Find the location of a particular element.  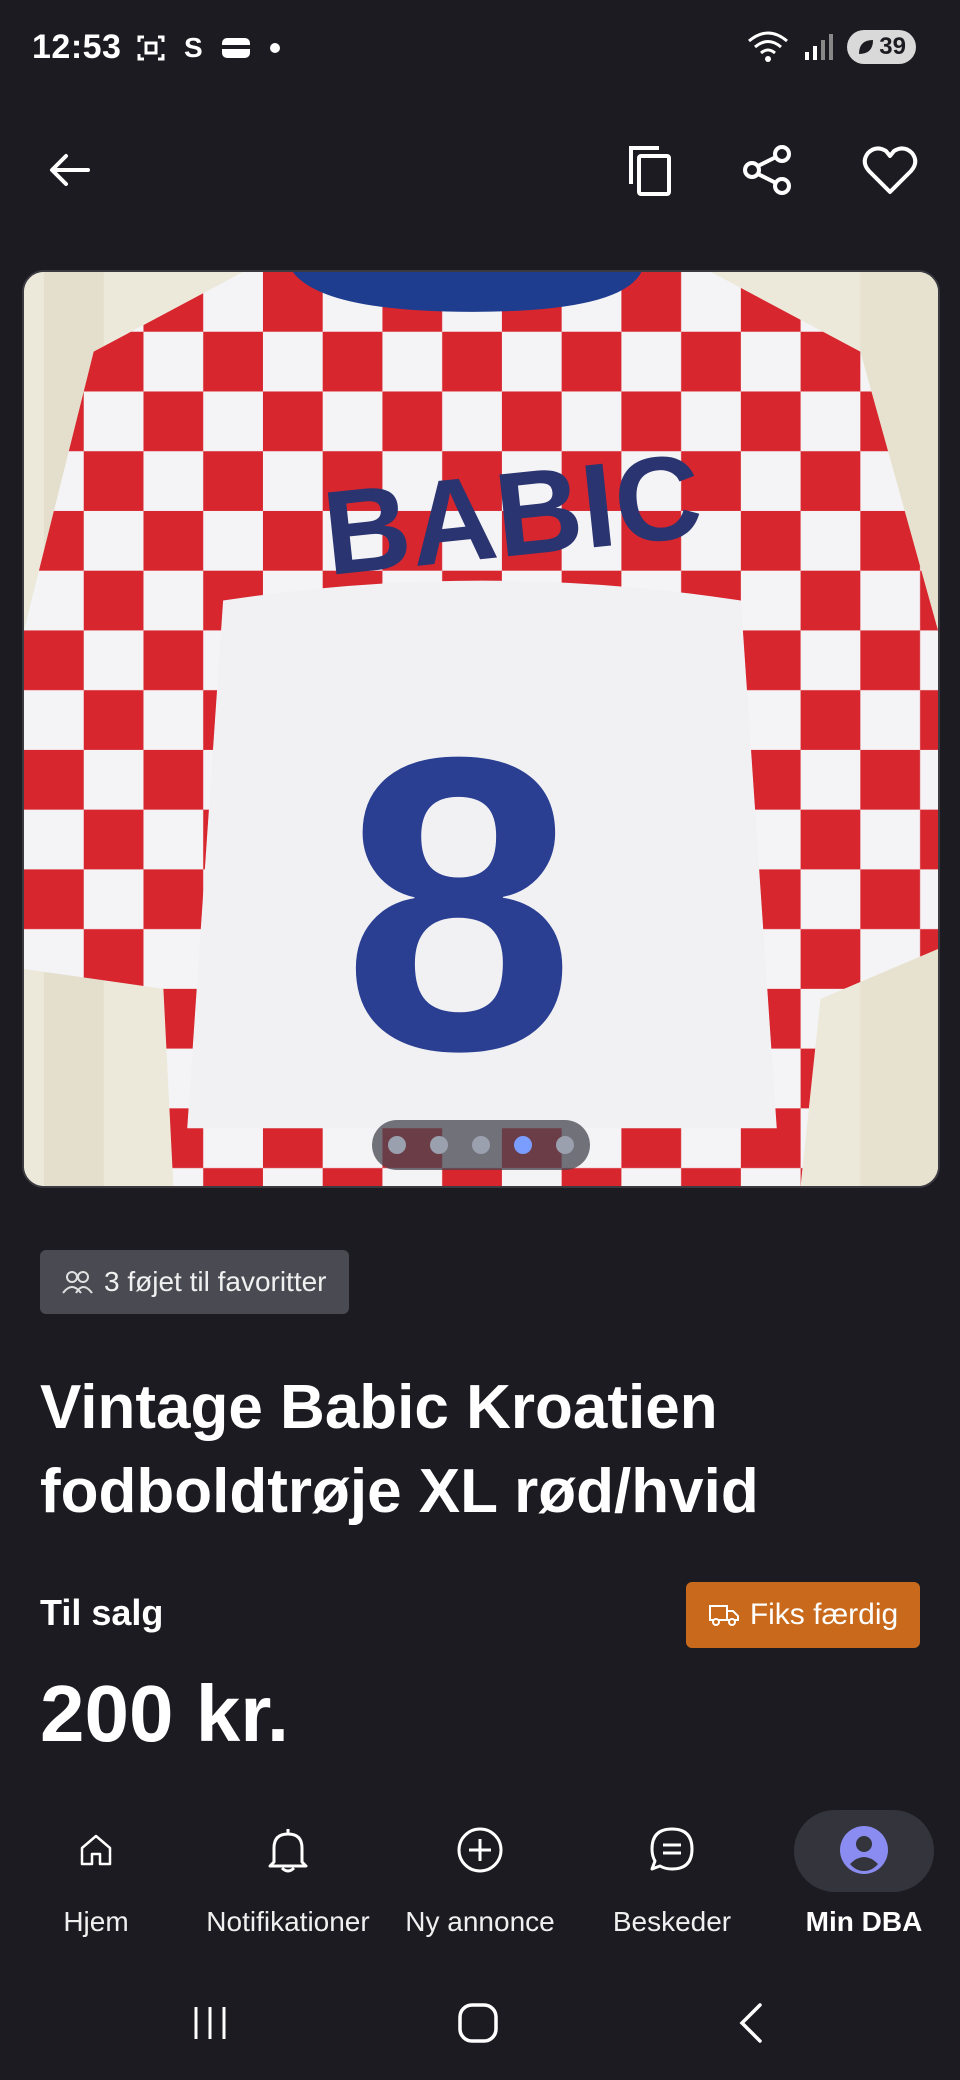

share-button is located at coordinates (768, 170).